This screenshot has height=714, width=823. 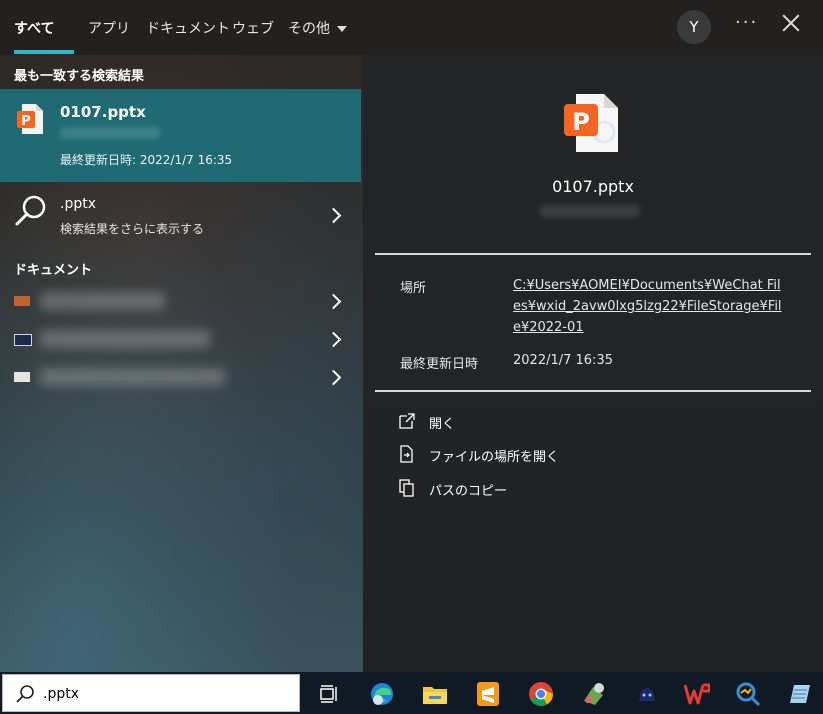 What do you see at coordinates (413, 288) in the screenshot?
I see `location-label: 場所` at bounding box center [413, 288].